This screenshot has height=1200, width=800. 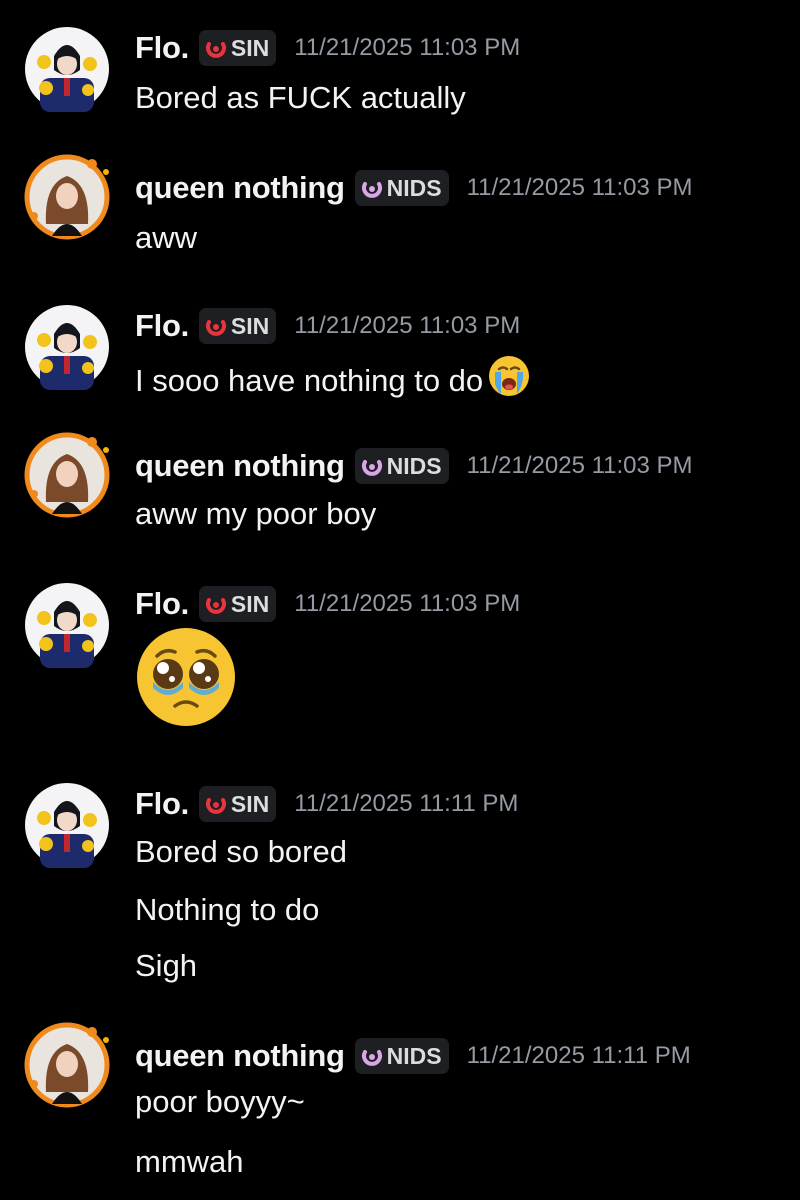 I want to click on message-text: aww, so click(x=166, y=237).